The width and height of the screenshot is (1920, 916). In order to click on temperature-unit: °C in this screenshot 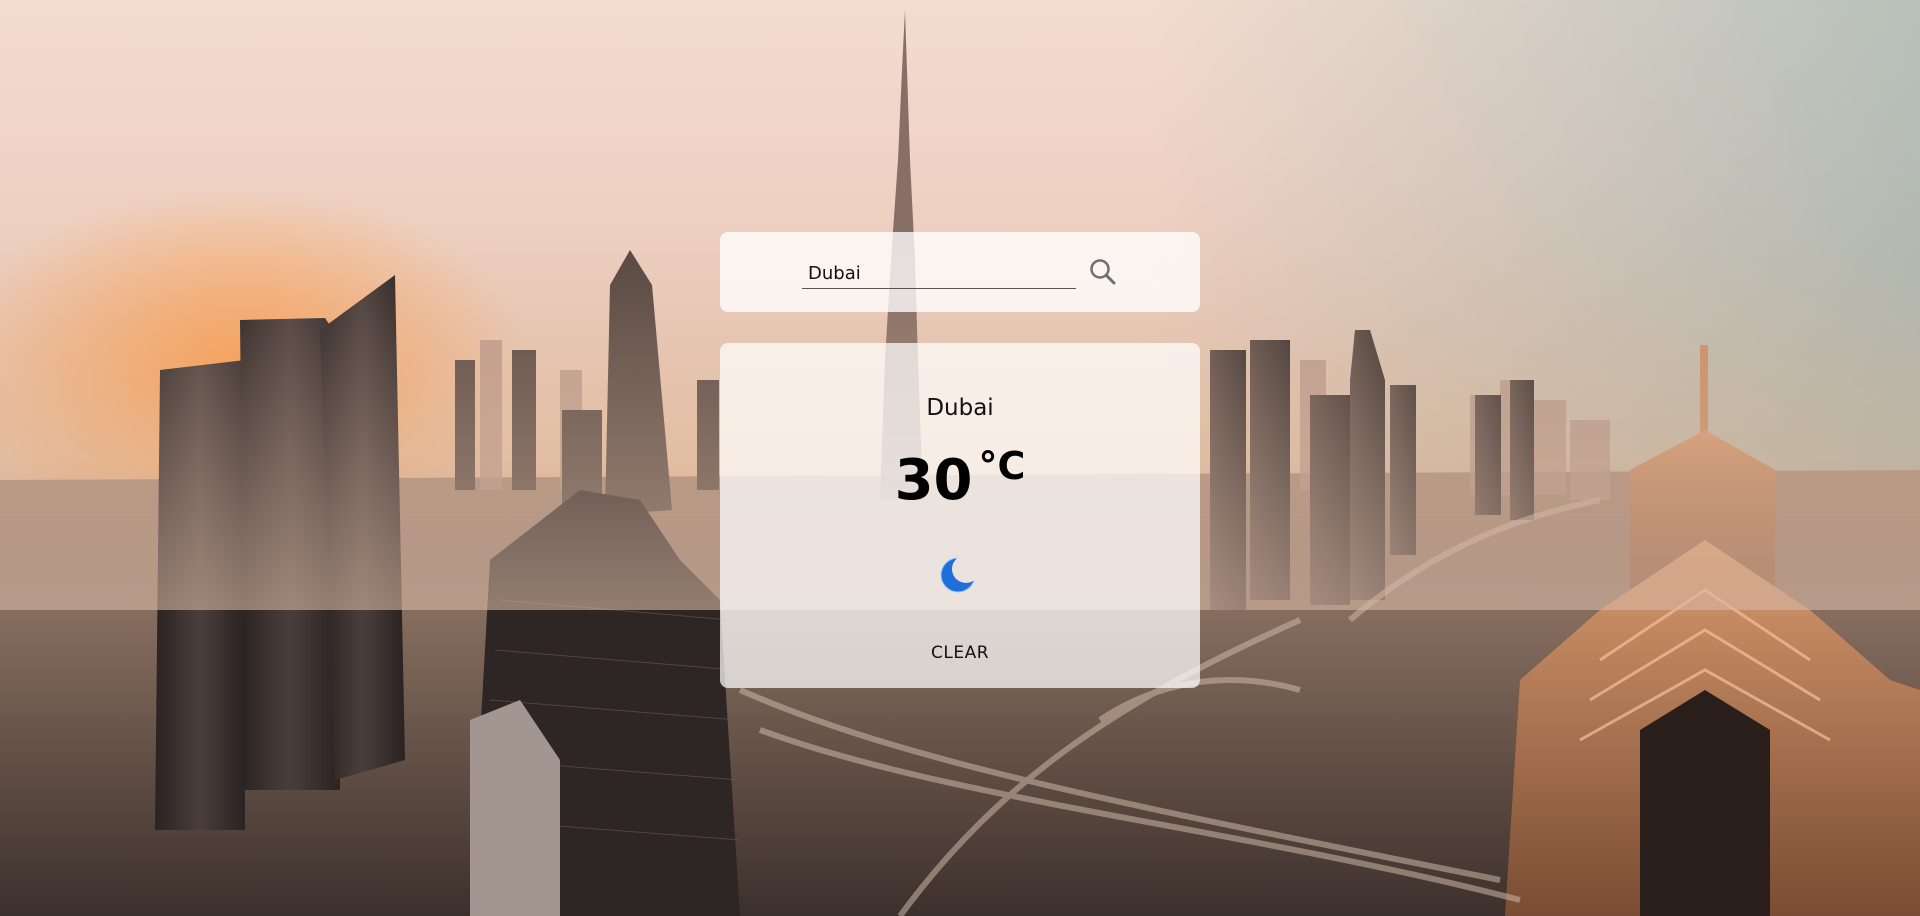, I will do `click(1002, 466)`.